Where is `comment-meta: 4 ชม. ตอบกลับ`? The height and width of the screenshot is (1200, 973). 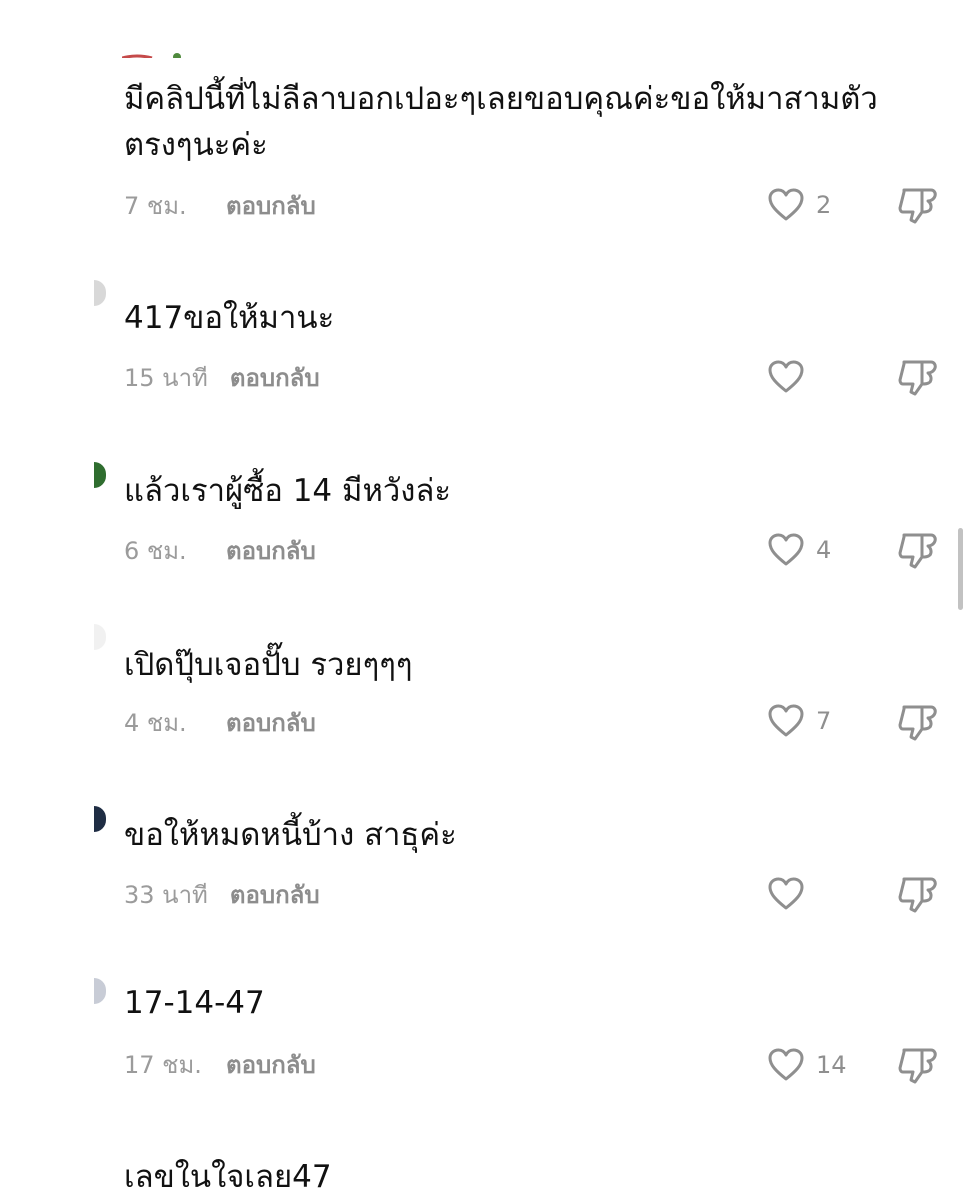
comment-meta: 4 ชม. ตอบกลับ is located at coordinates (220, 722).